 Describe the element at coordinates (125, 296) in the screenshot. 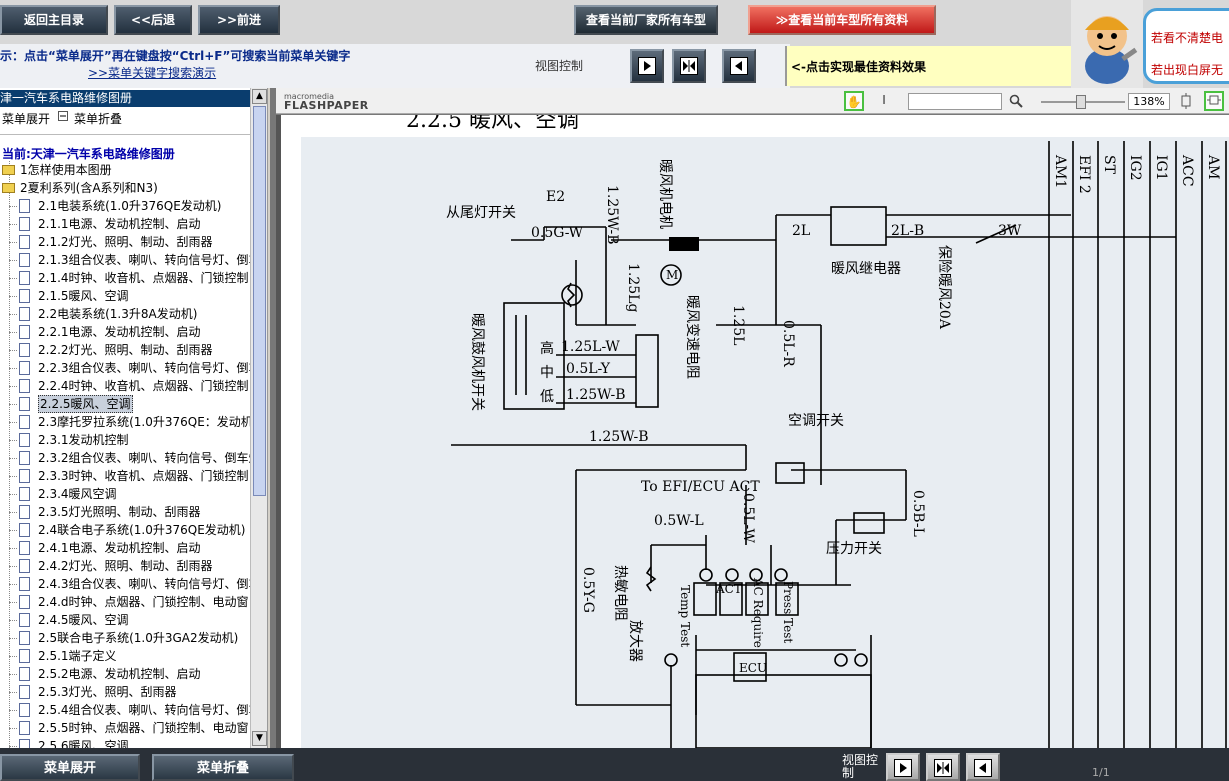

I see `tree-item: 2.1.5暖风、空调` at that location.